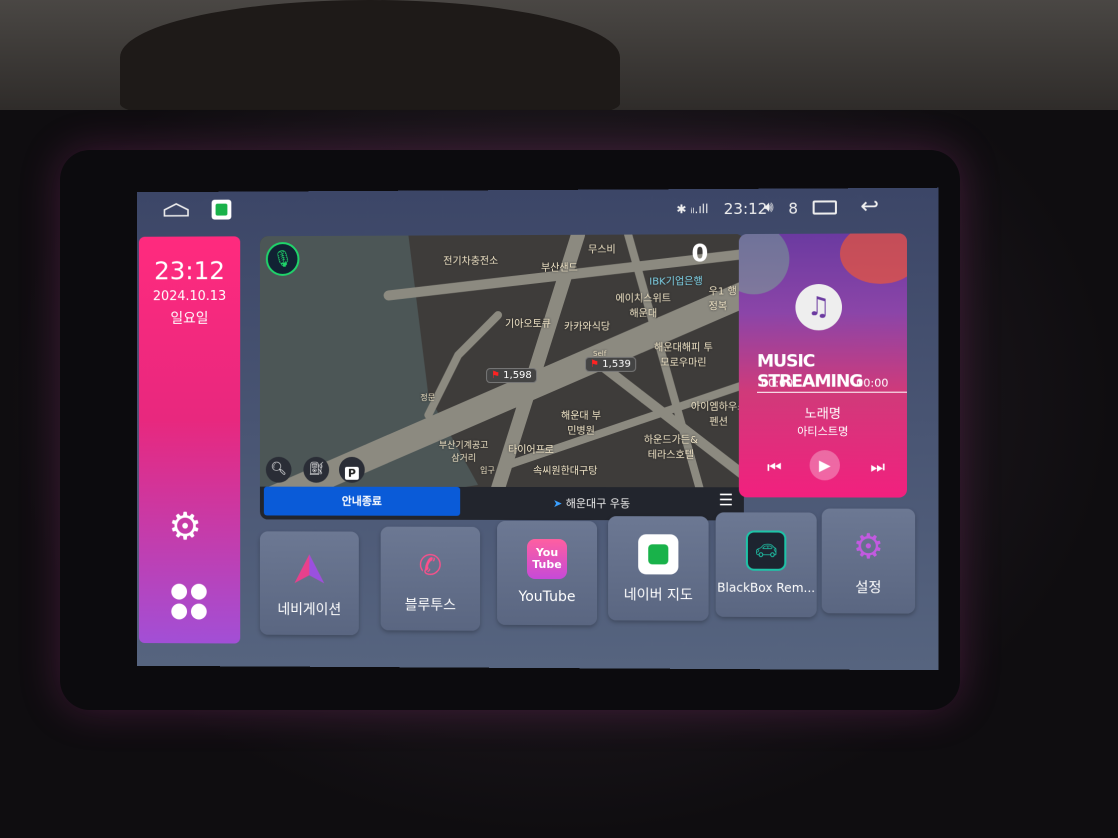  I want to click on elapsed-time: 00:00, so click(777, 383).